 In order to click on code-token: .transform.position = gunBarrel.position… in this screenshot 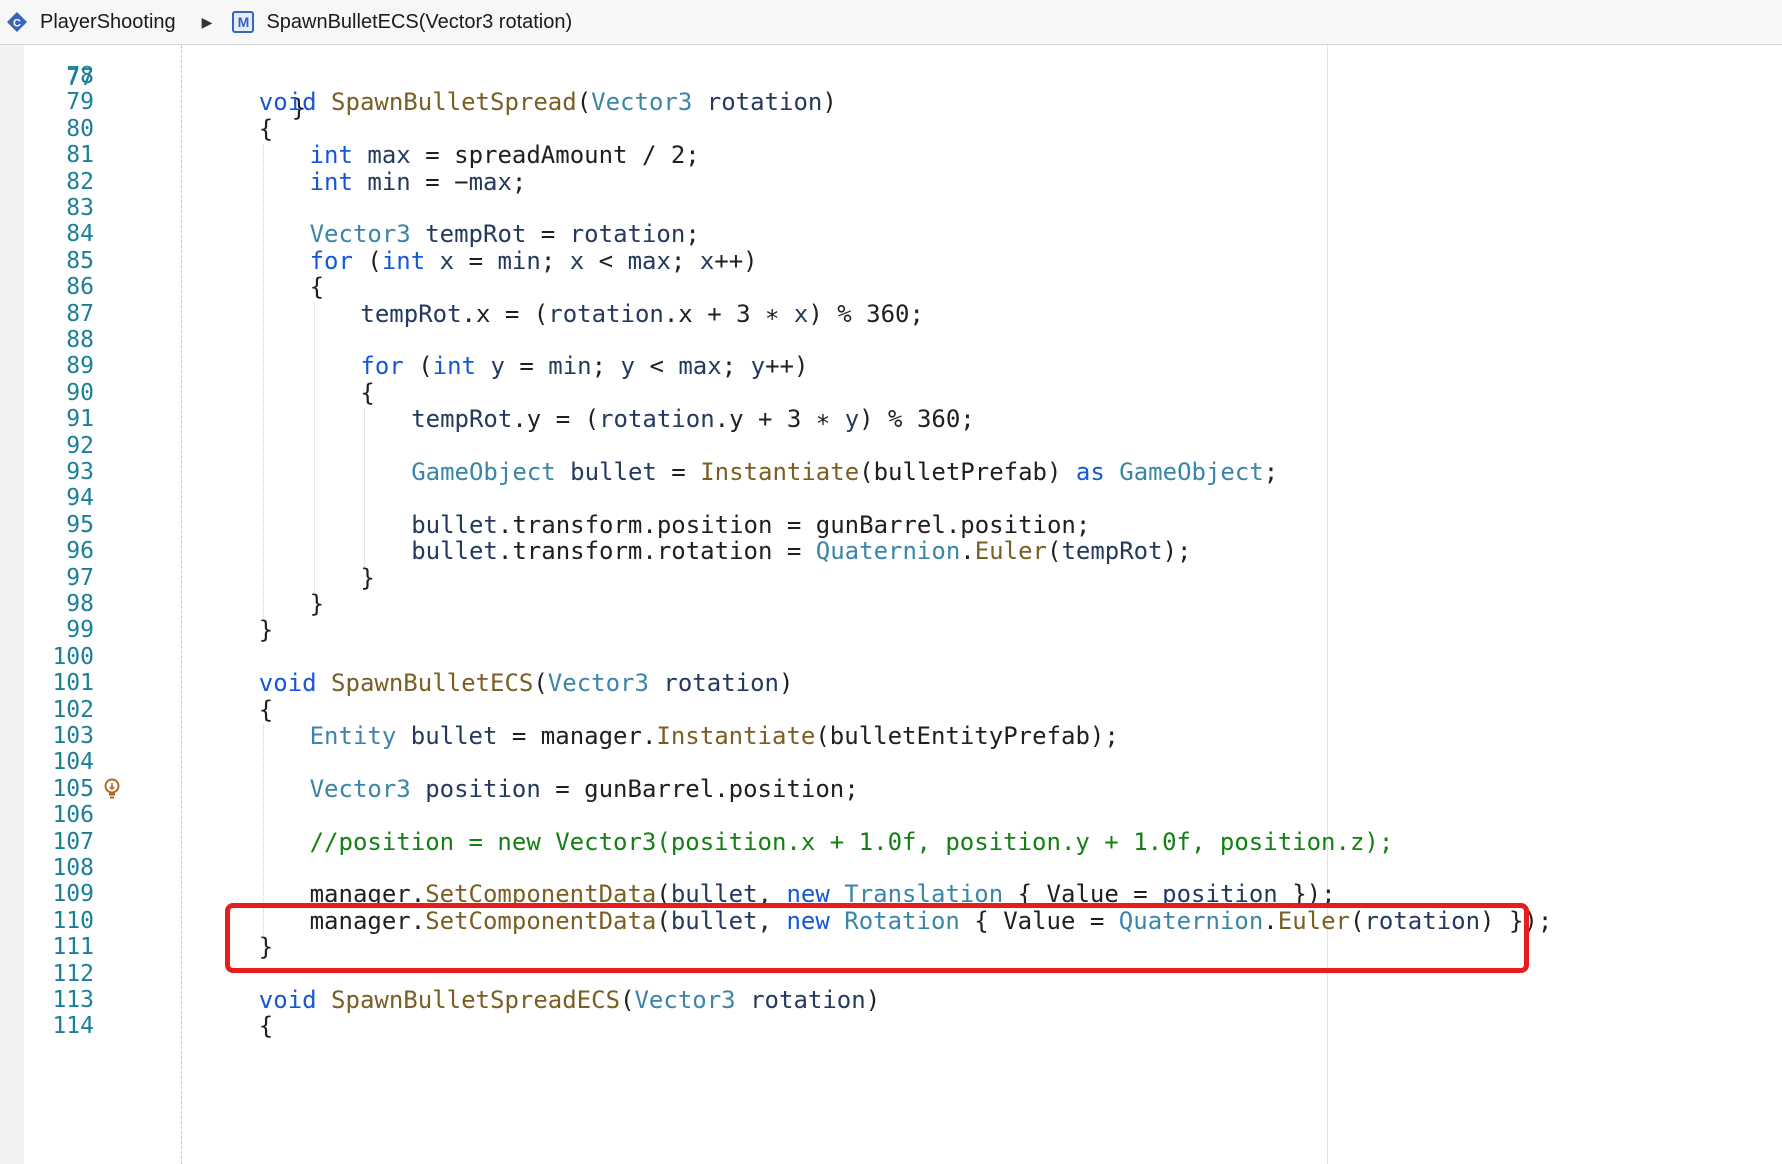, I will do `click(794, 524)`.